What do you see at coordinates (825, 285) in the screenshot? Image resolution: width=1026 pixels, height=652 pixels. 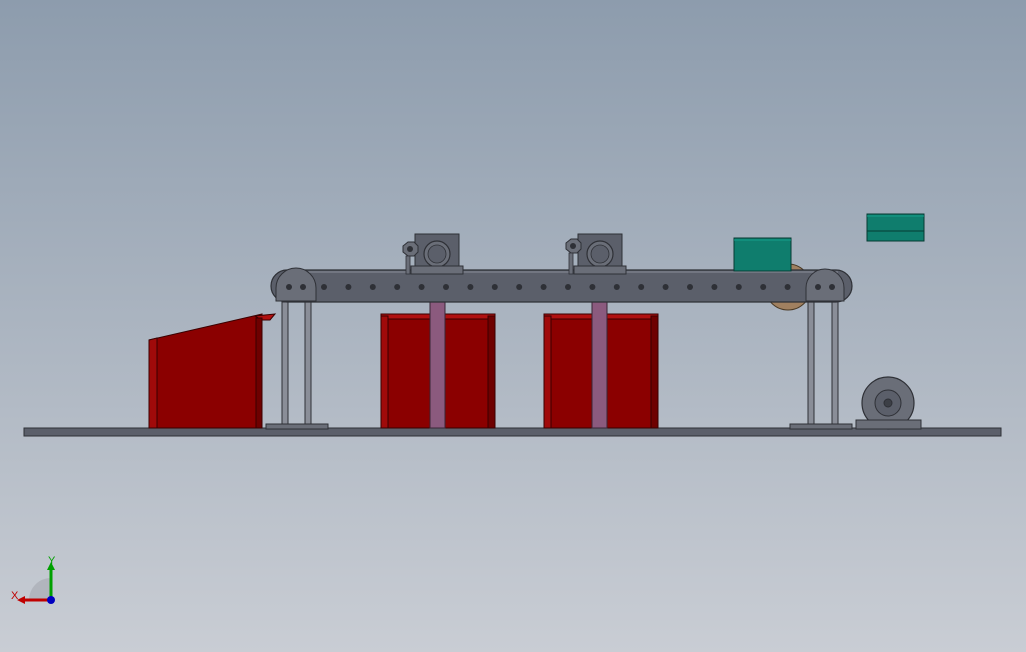 I see `right-end-pulley` at bounding box center [825, 285].